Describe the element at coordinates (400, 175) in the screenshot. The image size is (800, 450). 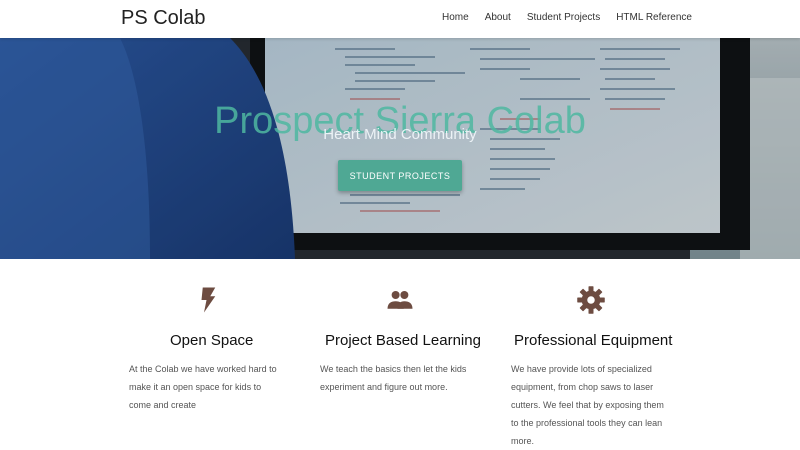
I see `student-projects-button: STUDENT PROJECTS` at that location.